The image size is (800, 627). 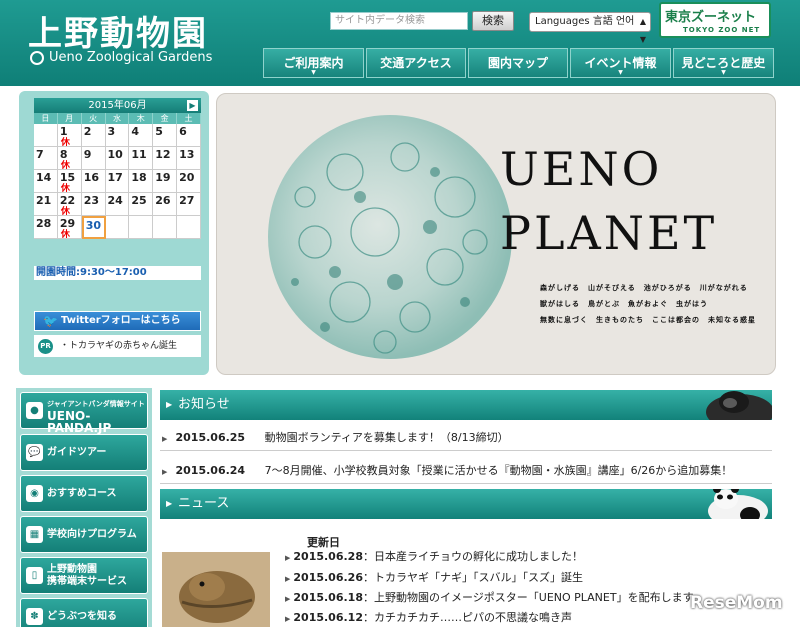 What do you see at coordinates (313, 63) in the screenshot?
I see `nav-guide: ご利用案内 ▼` at bounding box center [313, 63].